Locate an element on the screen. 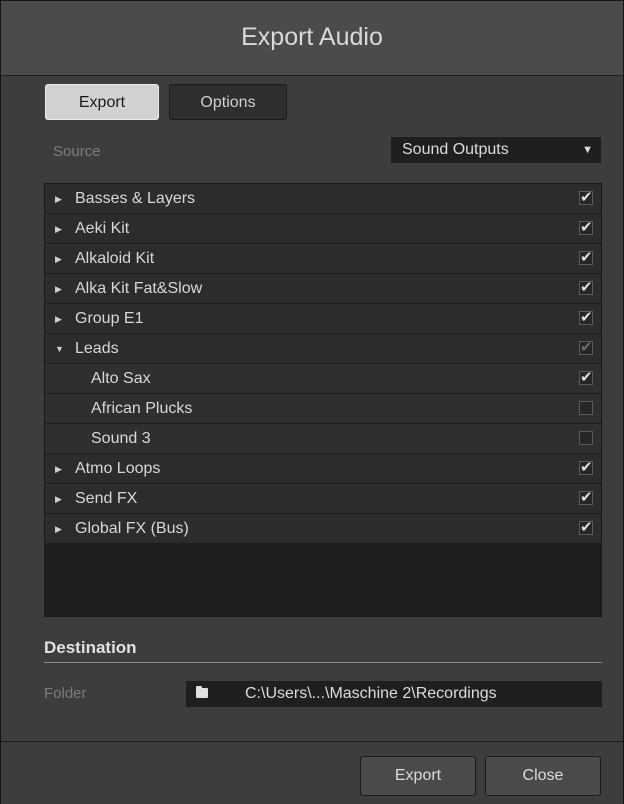 This screenshot has height=804, width=624. list-item-label: Alka Kit Fat&Slow is located at coordinates (139, 288).